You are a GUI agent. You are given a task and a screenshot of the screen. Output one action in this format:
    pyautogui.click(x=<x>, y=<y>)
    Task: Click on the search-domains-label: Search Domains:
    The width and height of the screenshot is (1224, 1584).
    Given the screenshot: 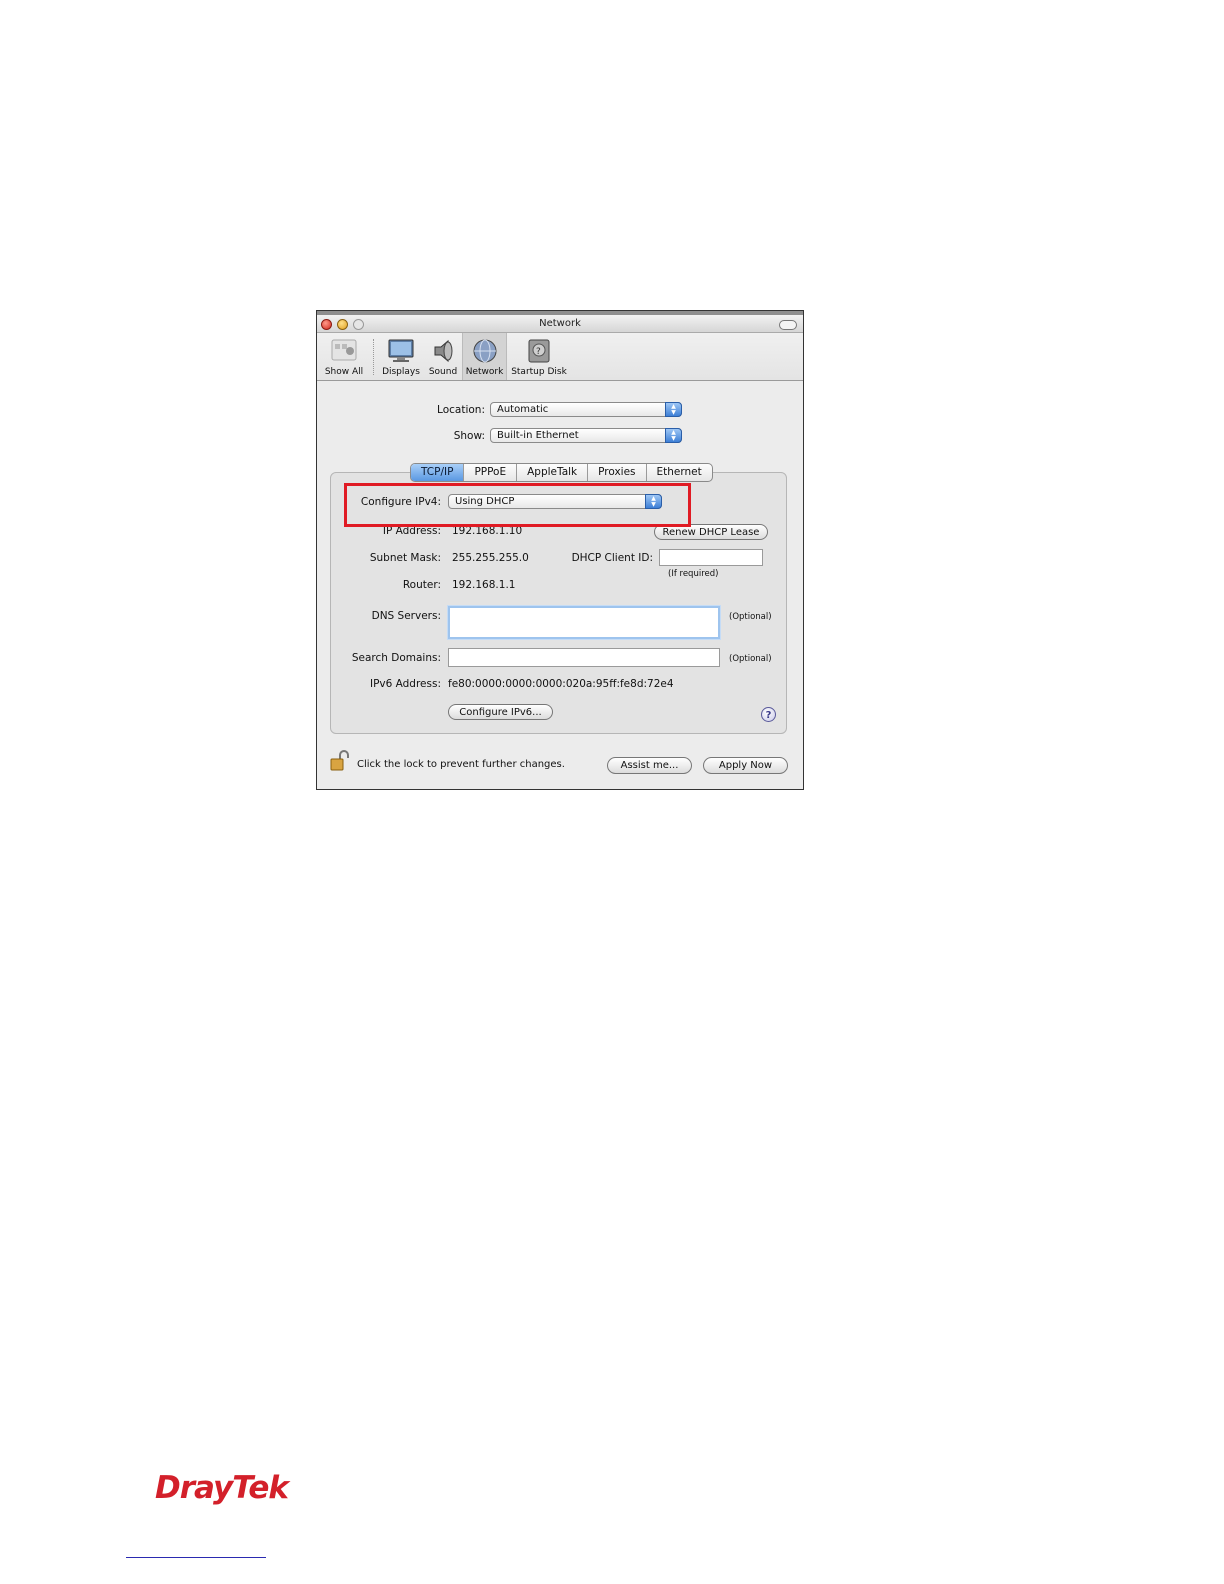 What is the action you would take?
    pyautogui.click(x=396, y=658)
    